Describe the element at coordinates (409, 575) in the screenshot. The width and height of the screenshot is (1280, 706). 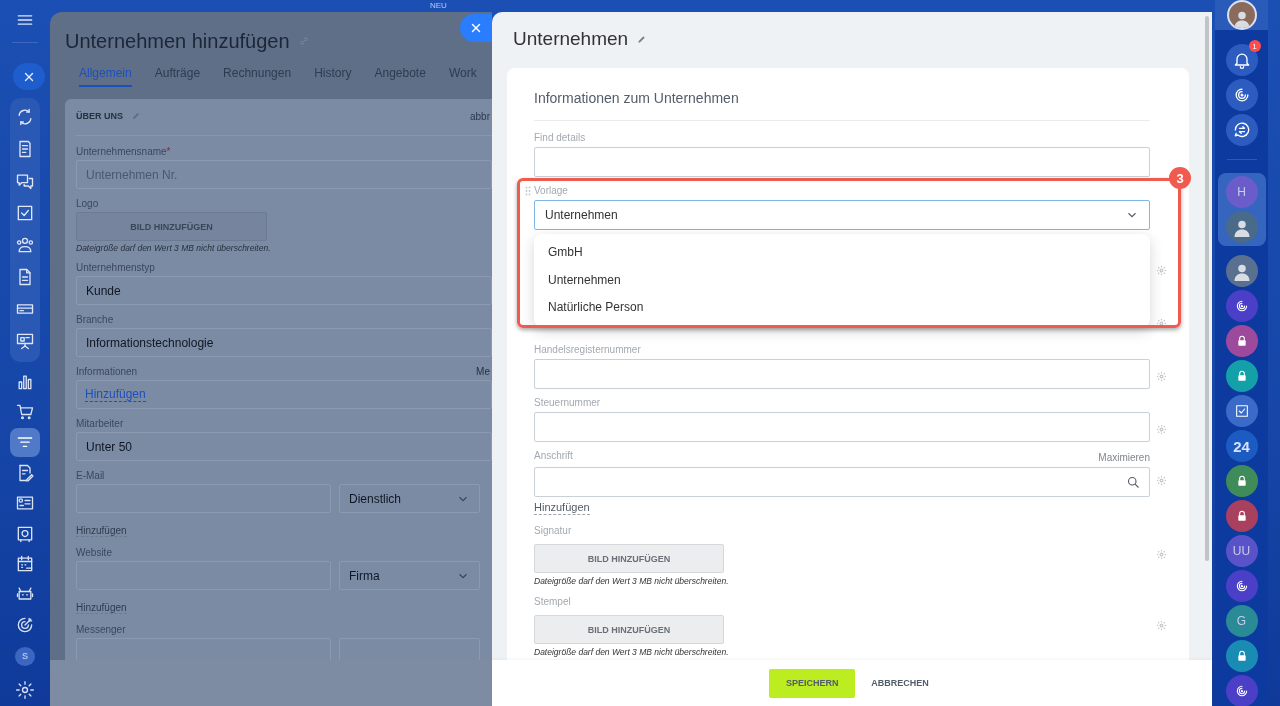
I see `type-select: Firma` at that location.